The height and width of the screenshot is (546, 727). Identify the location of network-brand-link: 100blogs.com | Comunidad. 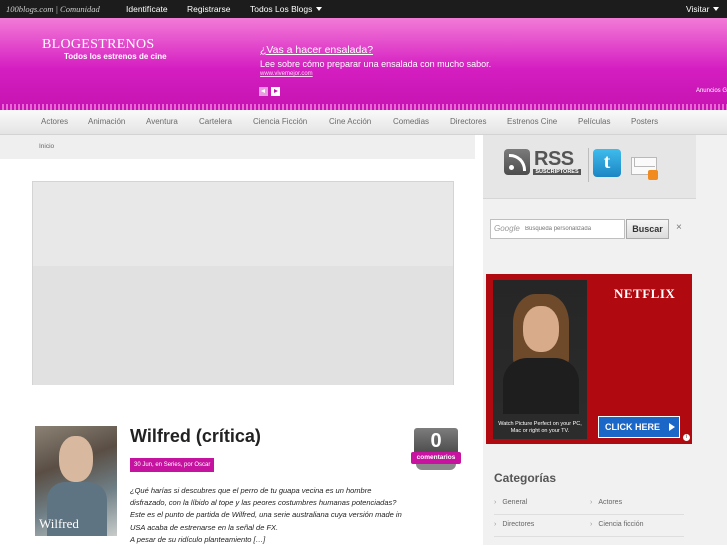
(53, 9).